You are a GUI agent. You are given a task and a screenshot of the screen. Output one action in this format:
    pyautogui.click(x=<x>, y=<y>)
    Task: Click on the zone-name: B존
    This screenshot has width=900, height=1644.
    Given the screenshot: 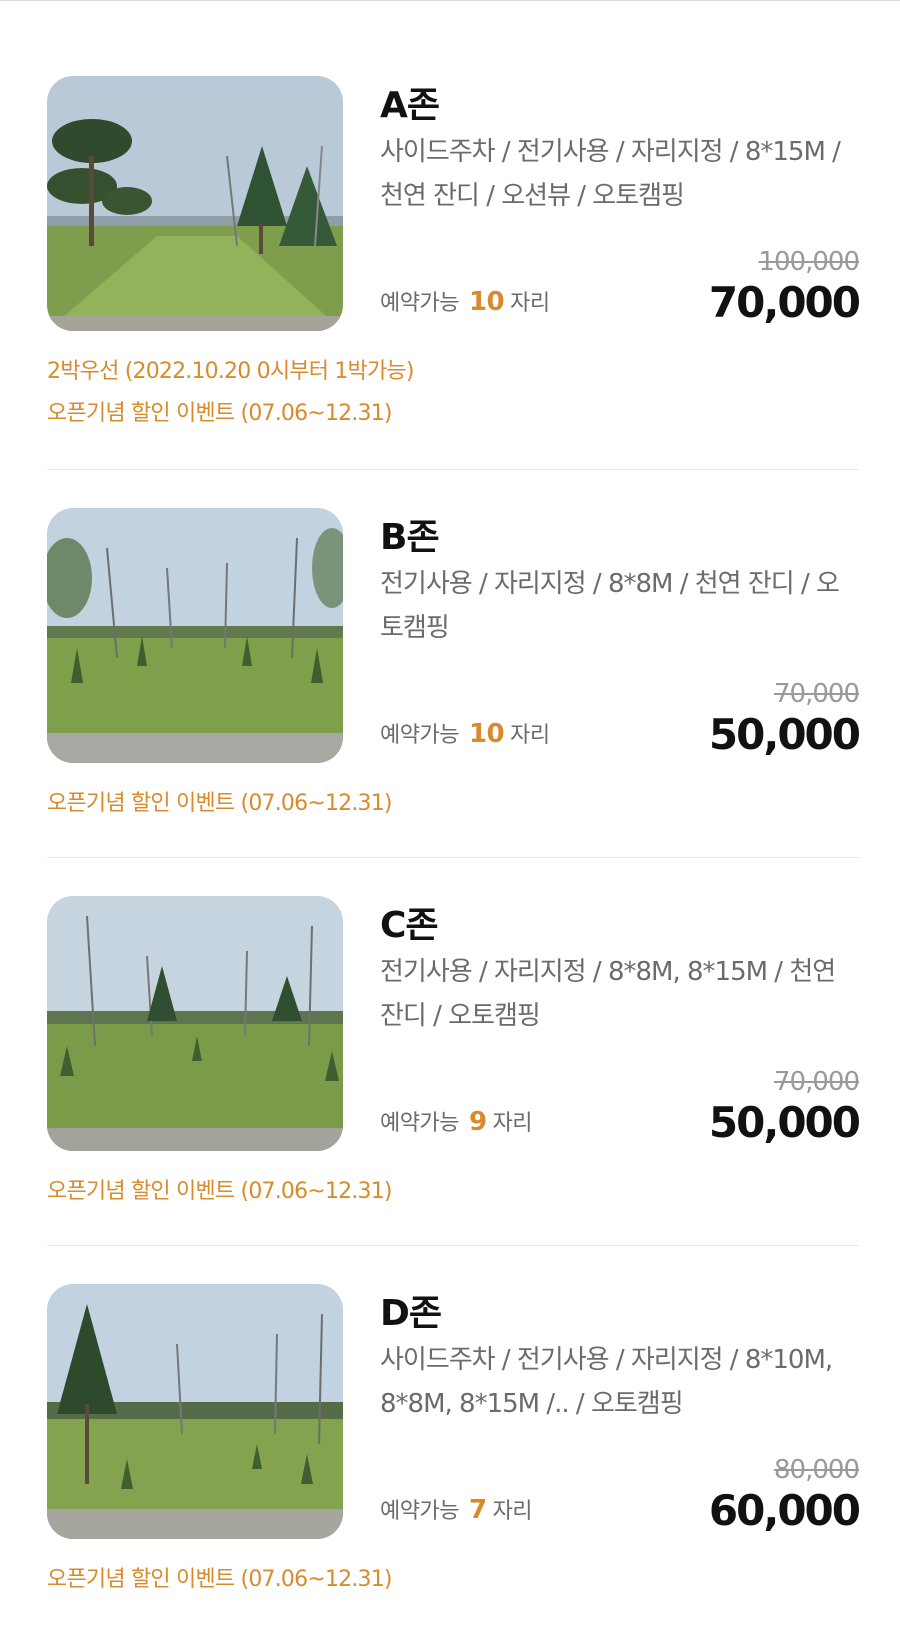 What is the action you would take?
    pyautogui.click(x=410, y=537)
    